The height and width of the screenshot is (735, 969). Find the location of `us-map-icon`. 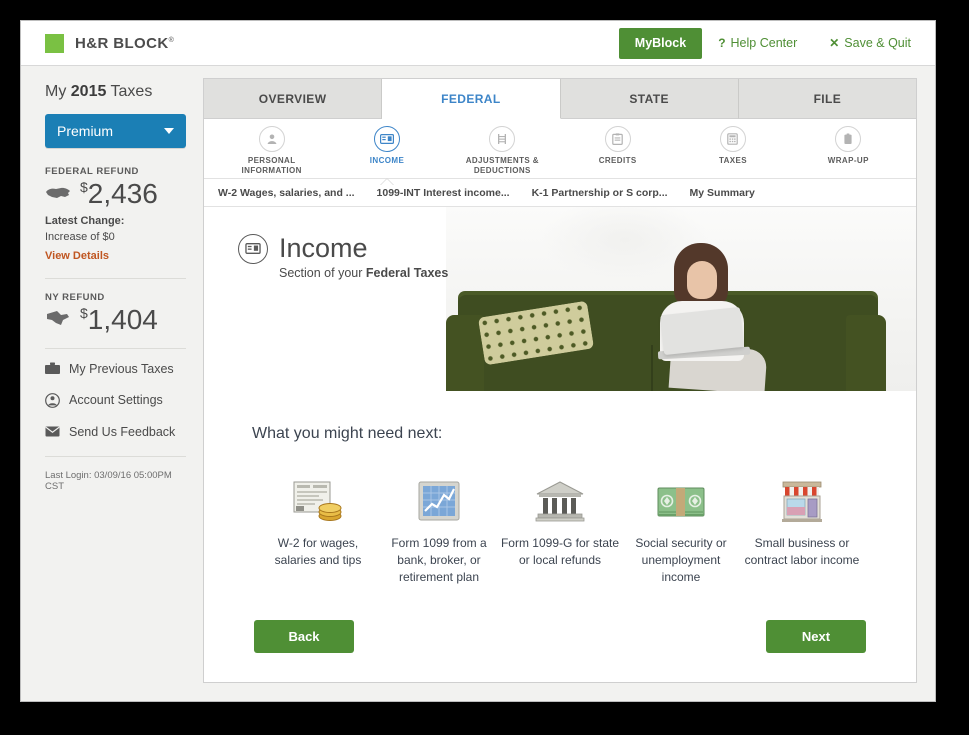

us-map-icon is located at coordinates (58, 192).